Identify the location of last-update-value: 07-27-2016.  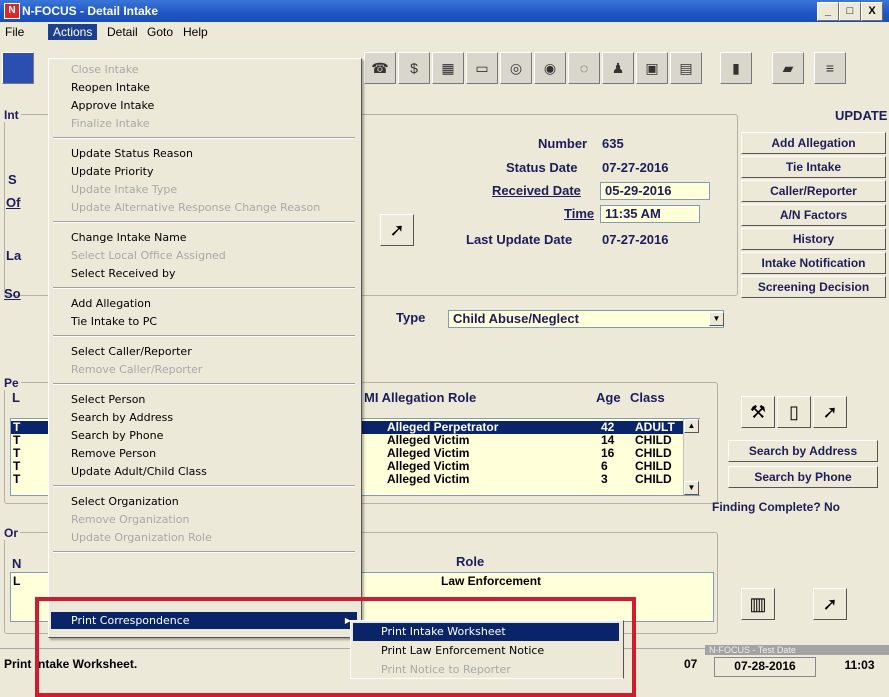
(635, 239).